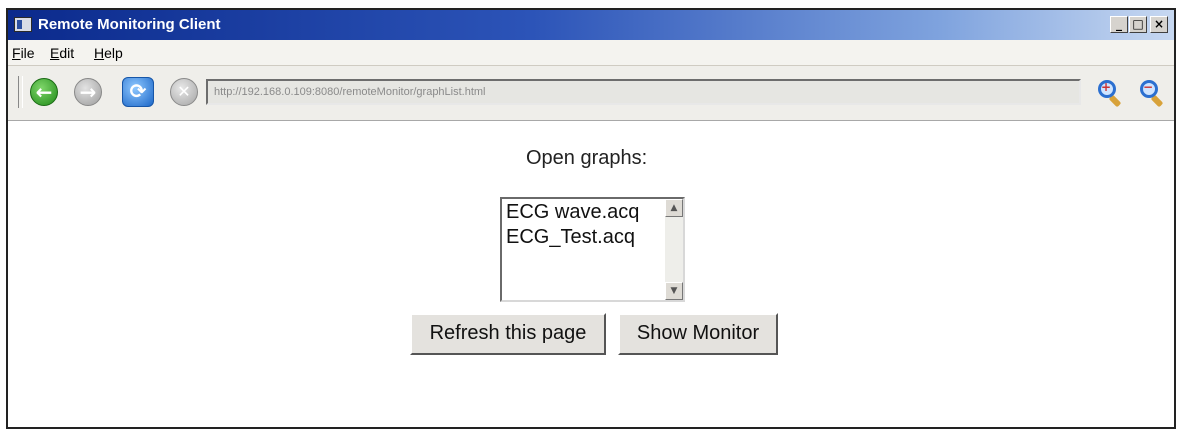  Describe the element at coordinates (108, 53) in the screenshot. I see `menu-help: Help` at that location.